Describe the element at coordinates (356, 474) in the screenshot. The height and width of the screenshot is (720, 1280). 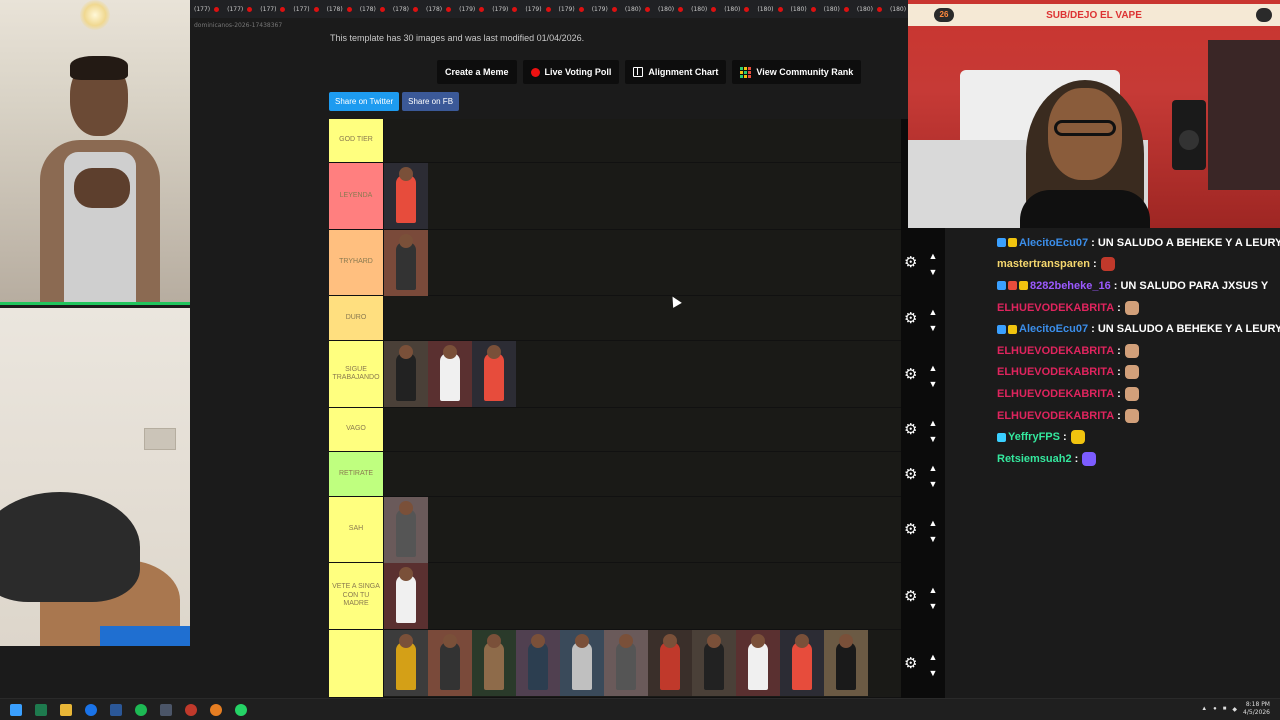
I see `tier-label: RETIRATE` at that location.